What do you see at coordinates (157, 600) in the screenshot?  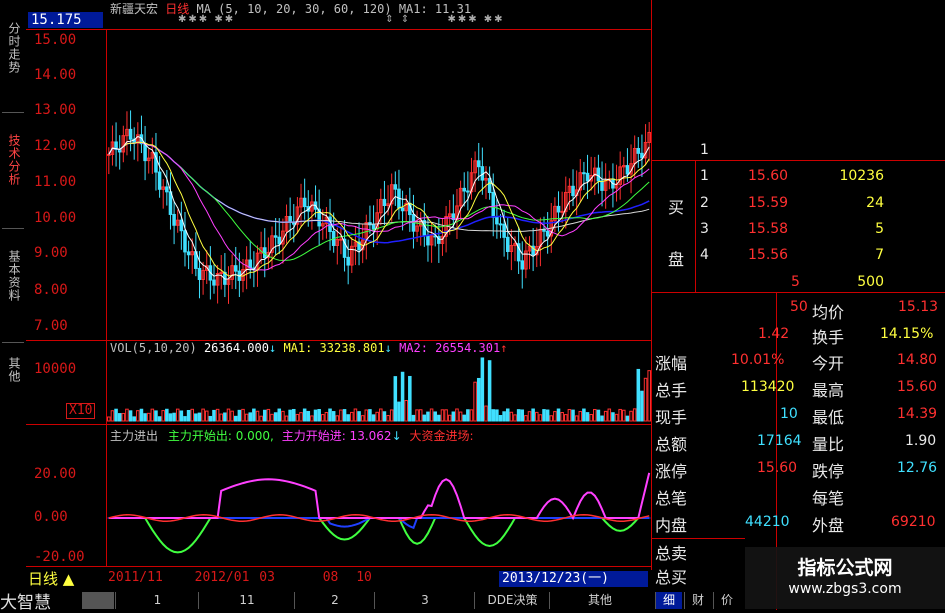 I see `bottom-tab: 1` at bounding box center [157, 600].